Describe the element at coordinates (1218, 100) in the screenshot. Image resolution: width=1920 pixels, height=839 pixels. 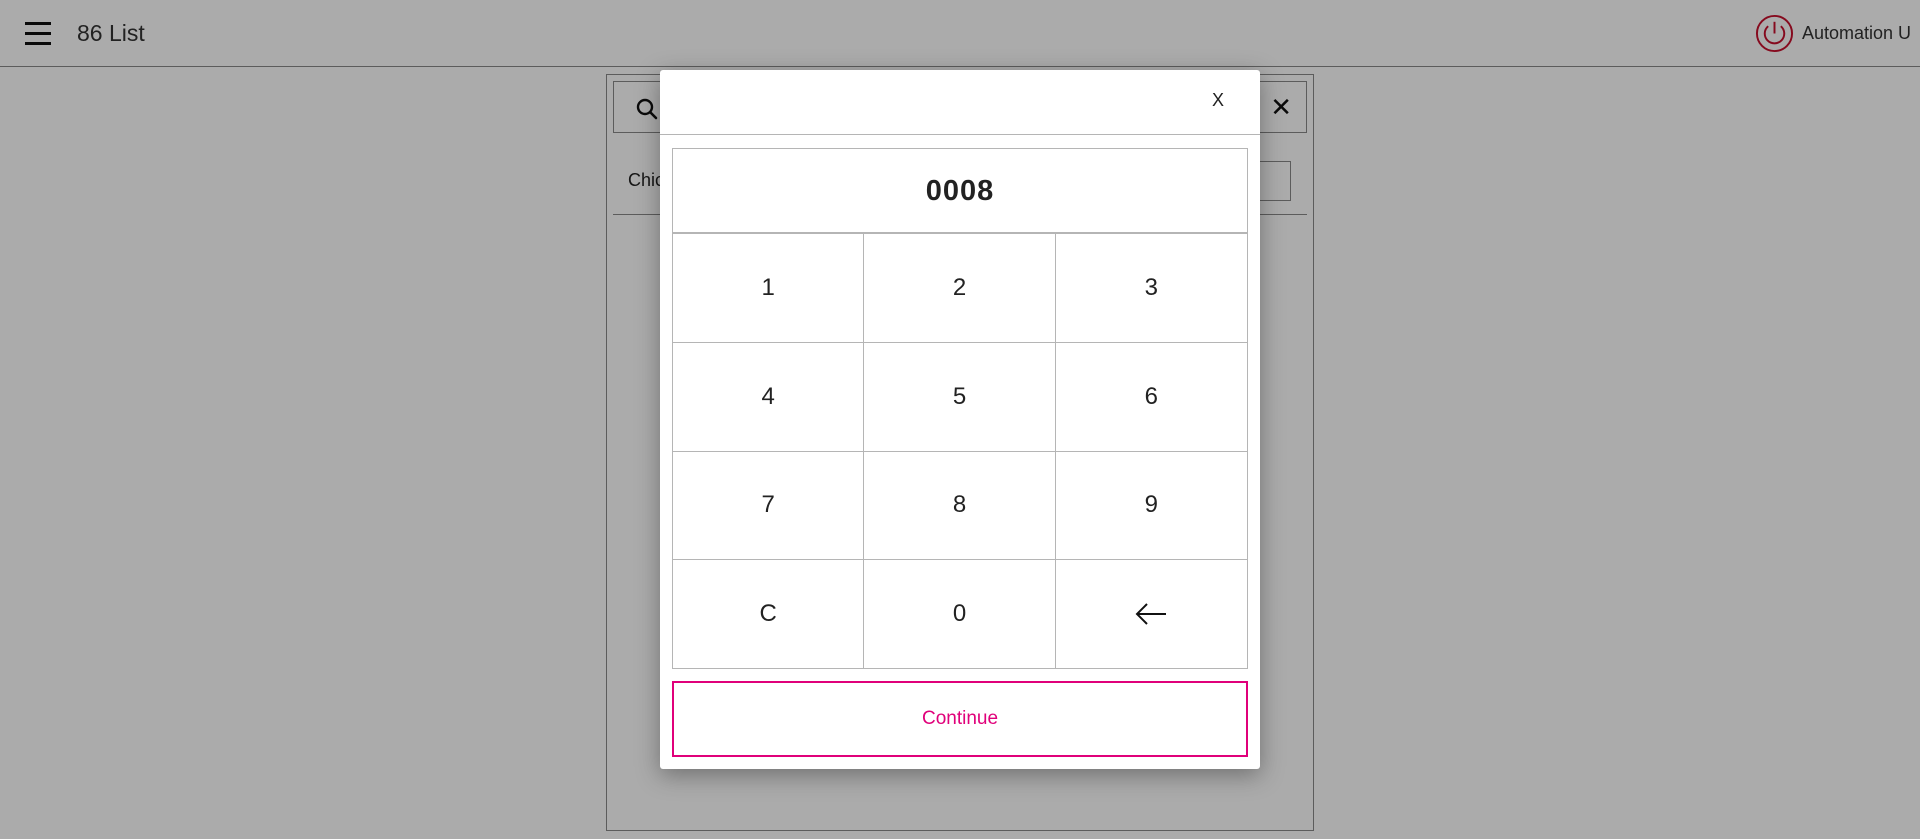
I see `dialog-close-button: X` at that location.